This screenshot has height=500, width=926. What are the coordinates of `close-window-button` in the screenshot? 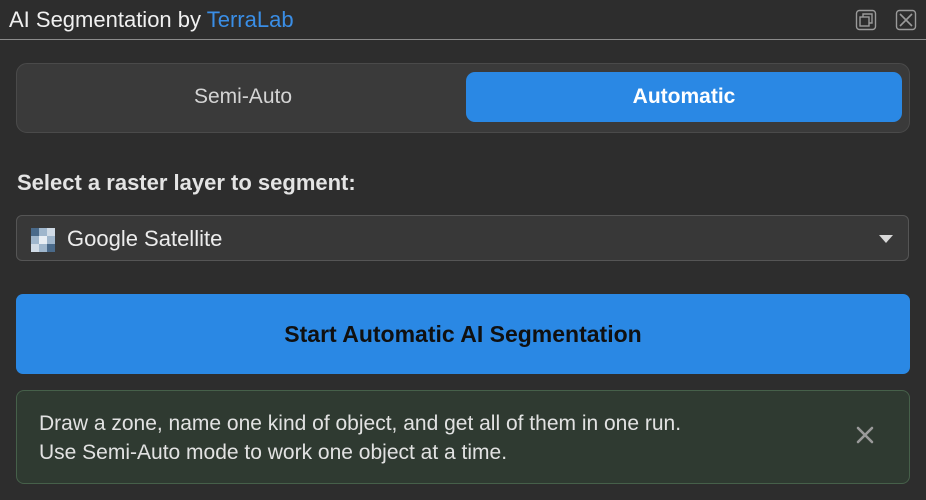 It's located at (906, 20).